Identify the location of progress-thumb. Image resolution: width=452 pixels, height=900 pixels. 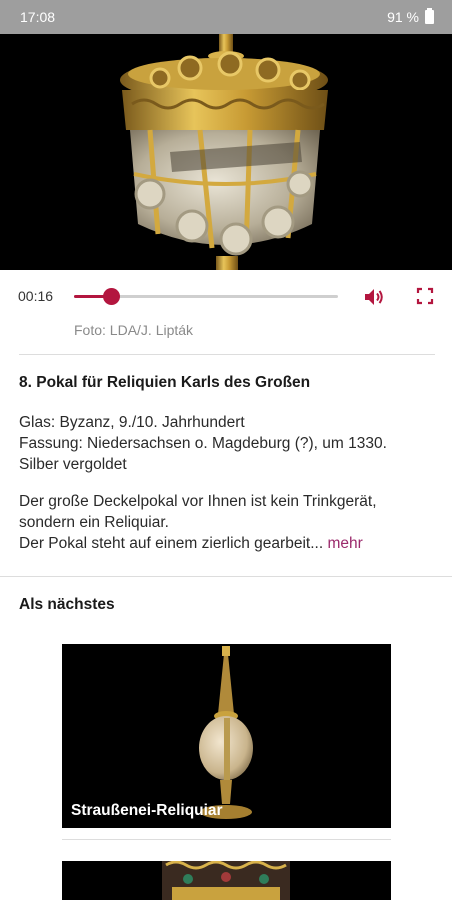
(111, 296).